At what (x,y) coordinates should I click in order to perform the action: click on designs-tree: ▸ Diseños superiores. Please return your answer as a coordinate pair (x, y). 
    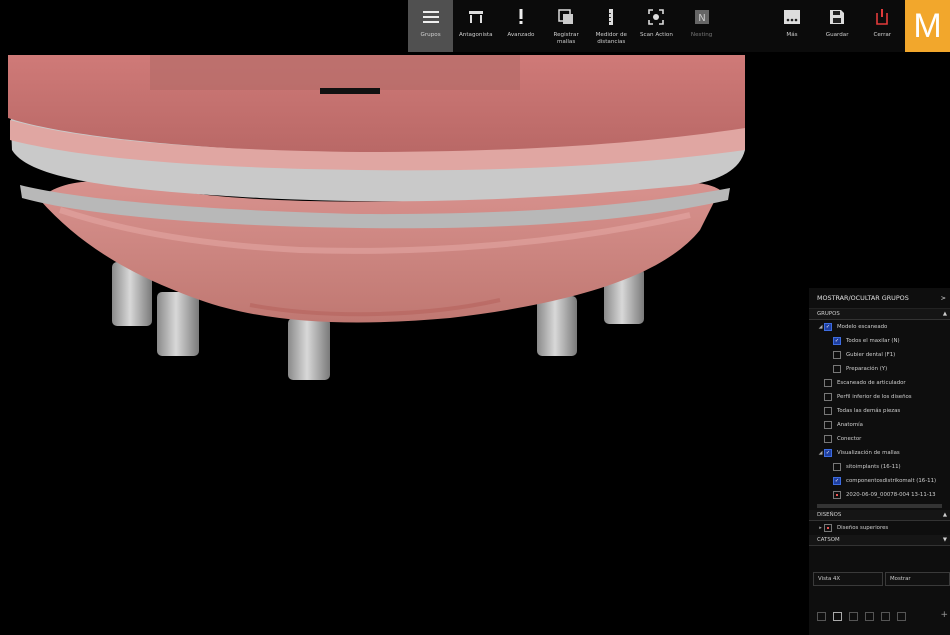
    Looking at the image, I should click on (879, 528).